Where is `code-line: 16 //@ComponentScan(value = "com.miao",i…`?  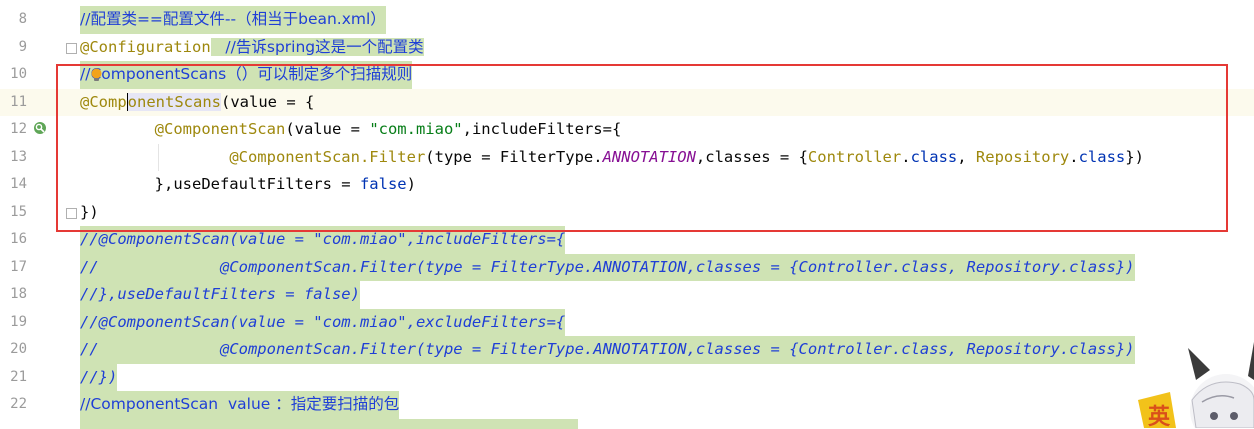 code-line: 16 //@ComponentScan(value = "com.miao",i… is located at coordinates (627, 240).